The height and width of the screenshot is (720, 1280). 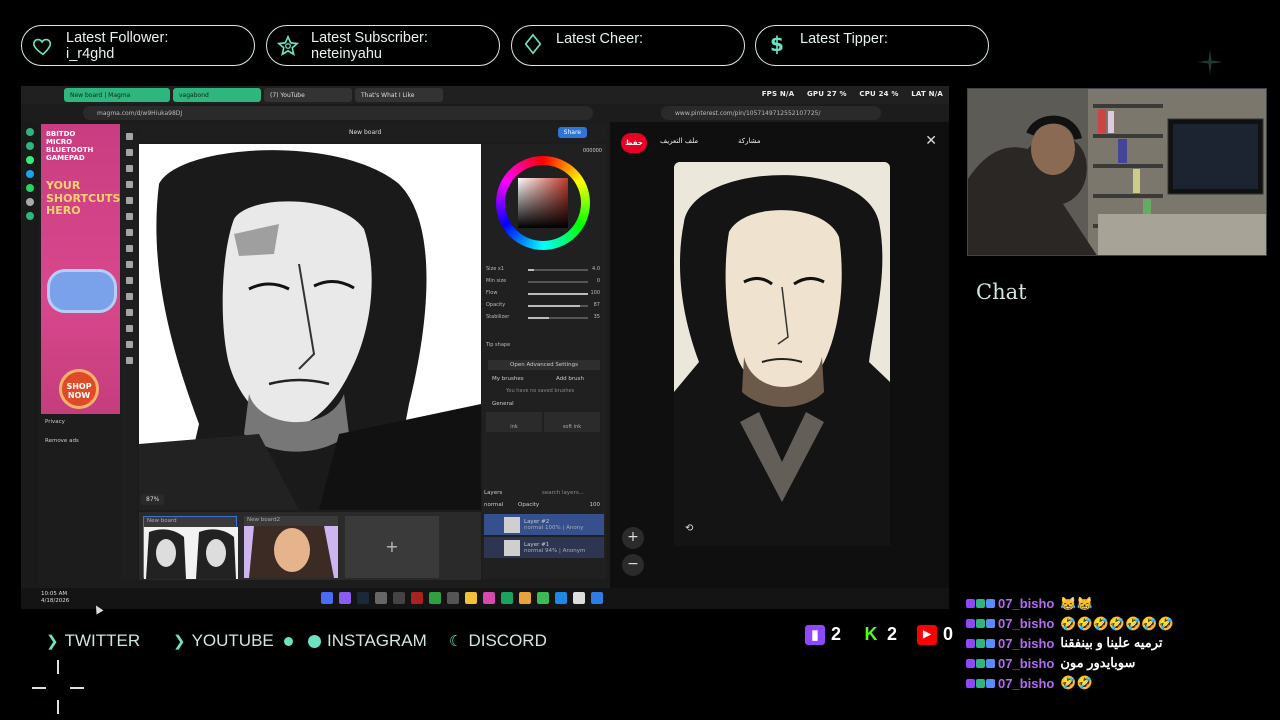 I want to click on visual-search-icon: ⟲, so click(x=692, y=530).